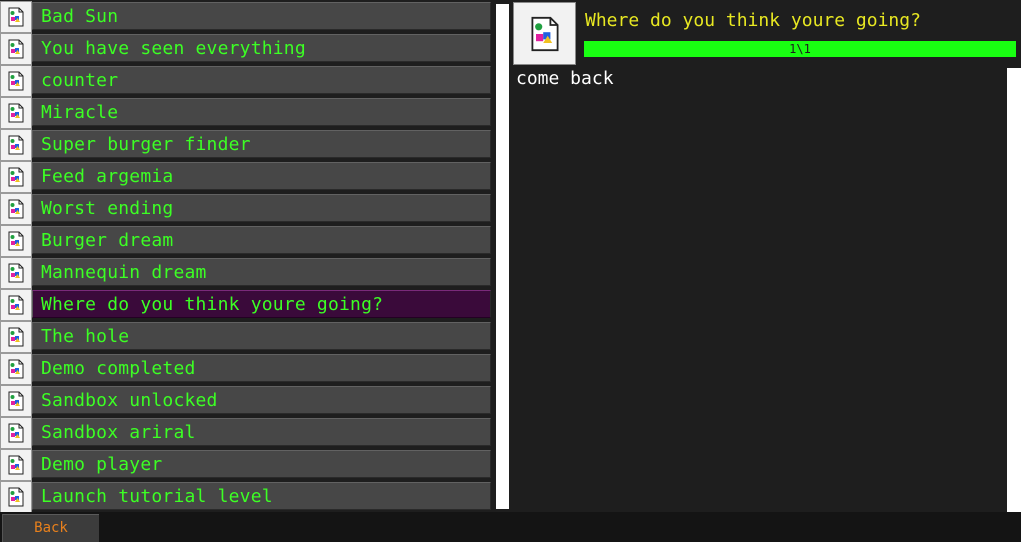 This screenshot has width=1021, height=542. I want to click on achievement-label: Super burger finder, so click(261, 144).